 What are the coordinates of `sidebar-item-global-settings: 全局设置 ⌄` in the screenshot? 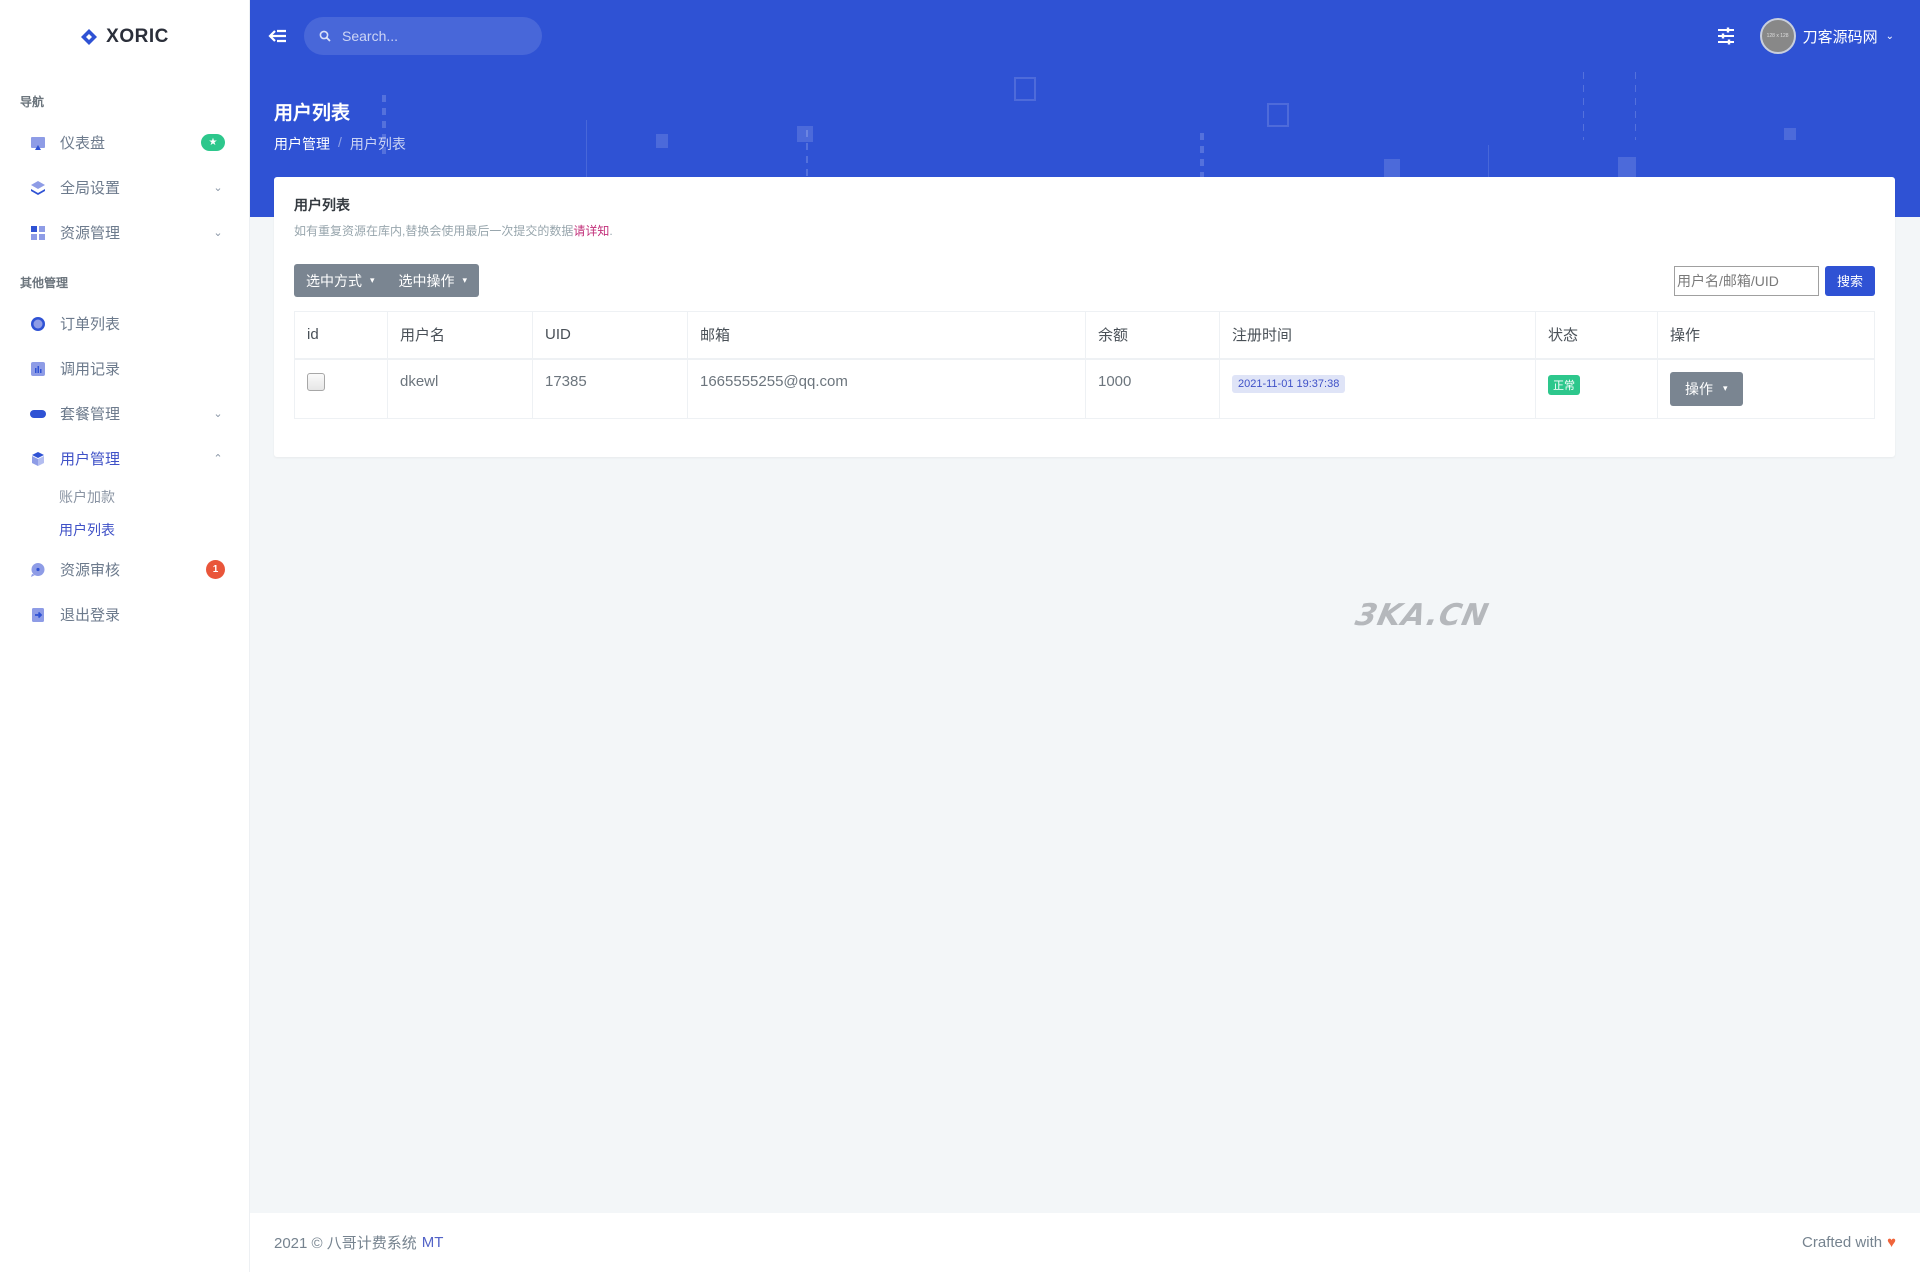 It's located at (124, 187).